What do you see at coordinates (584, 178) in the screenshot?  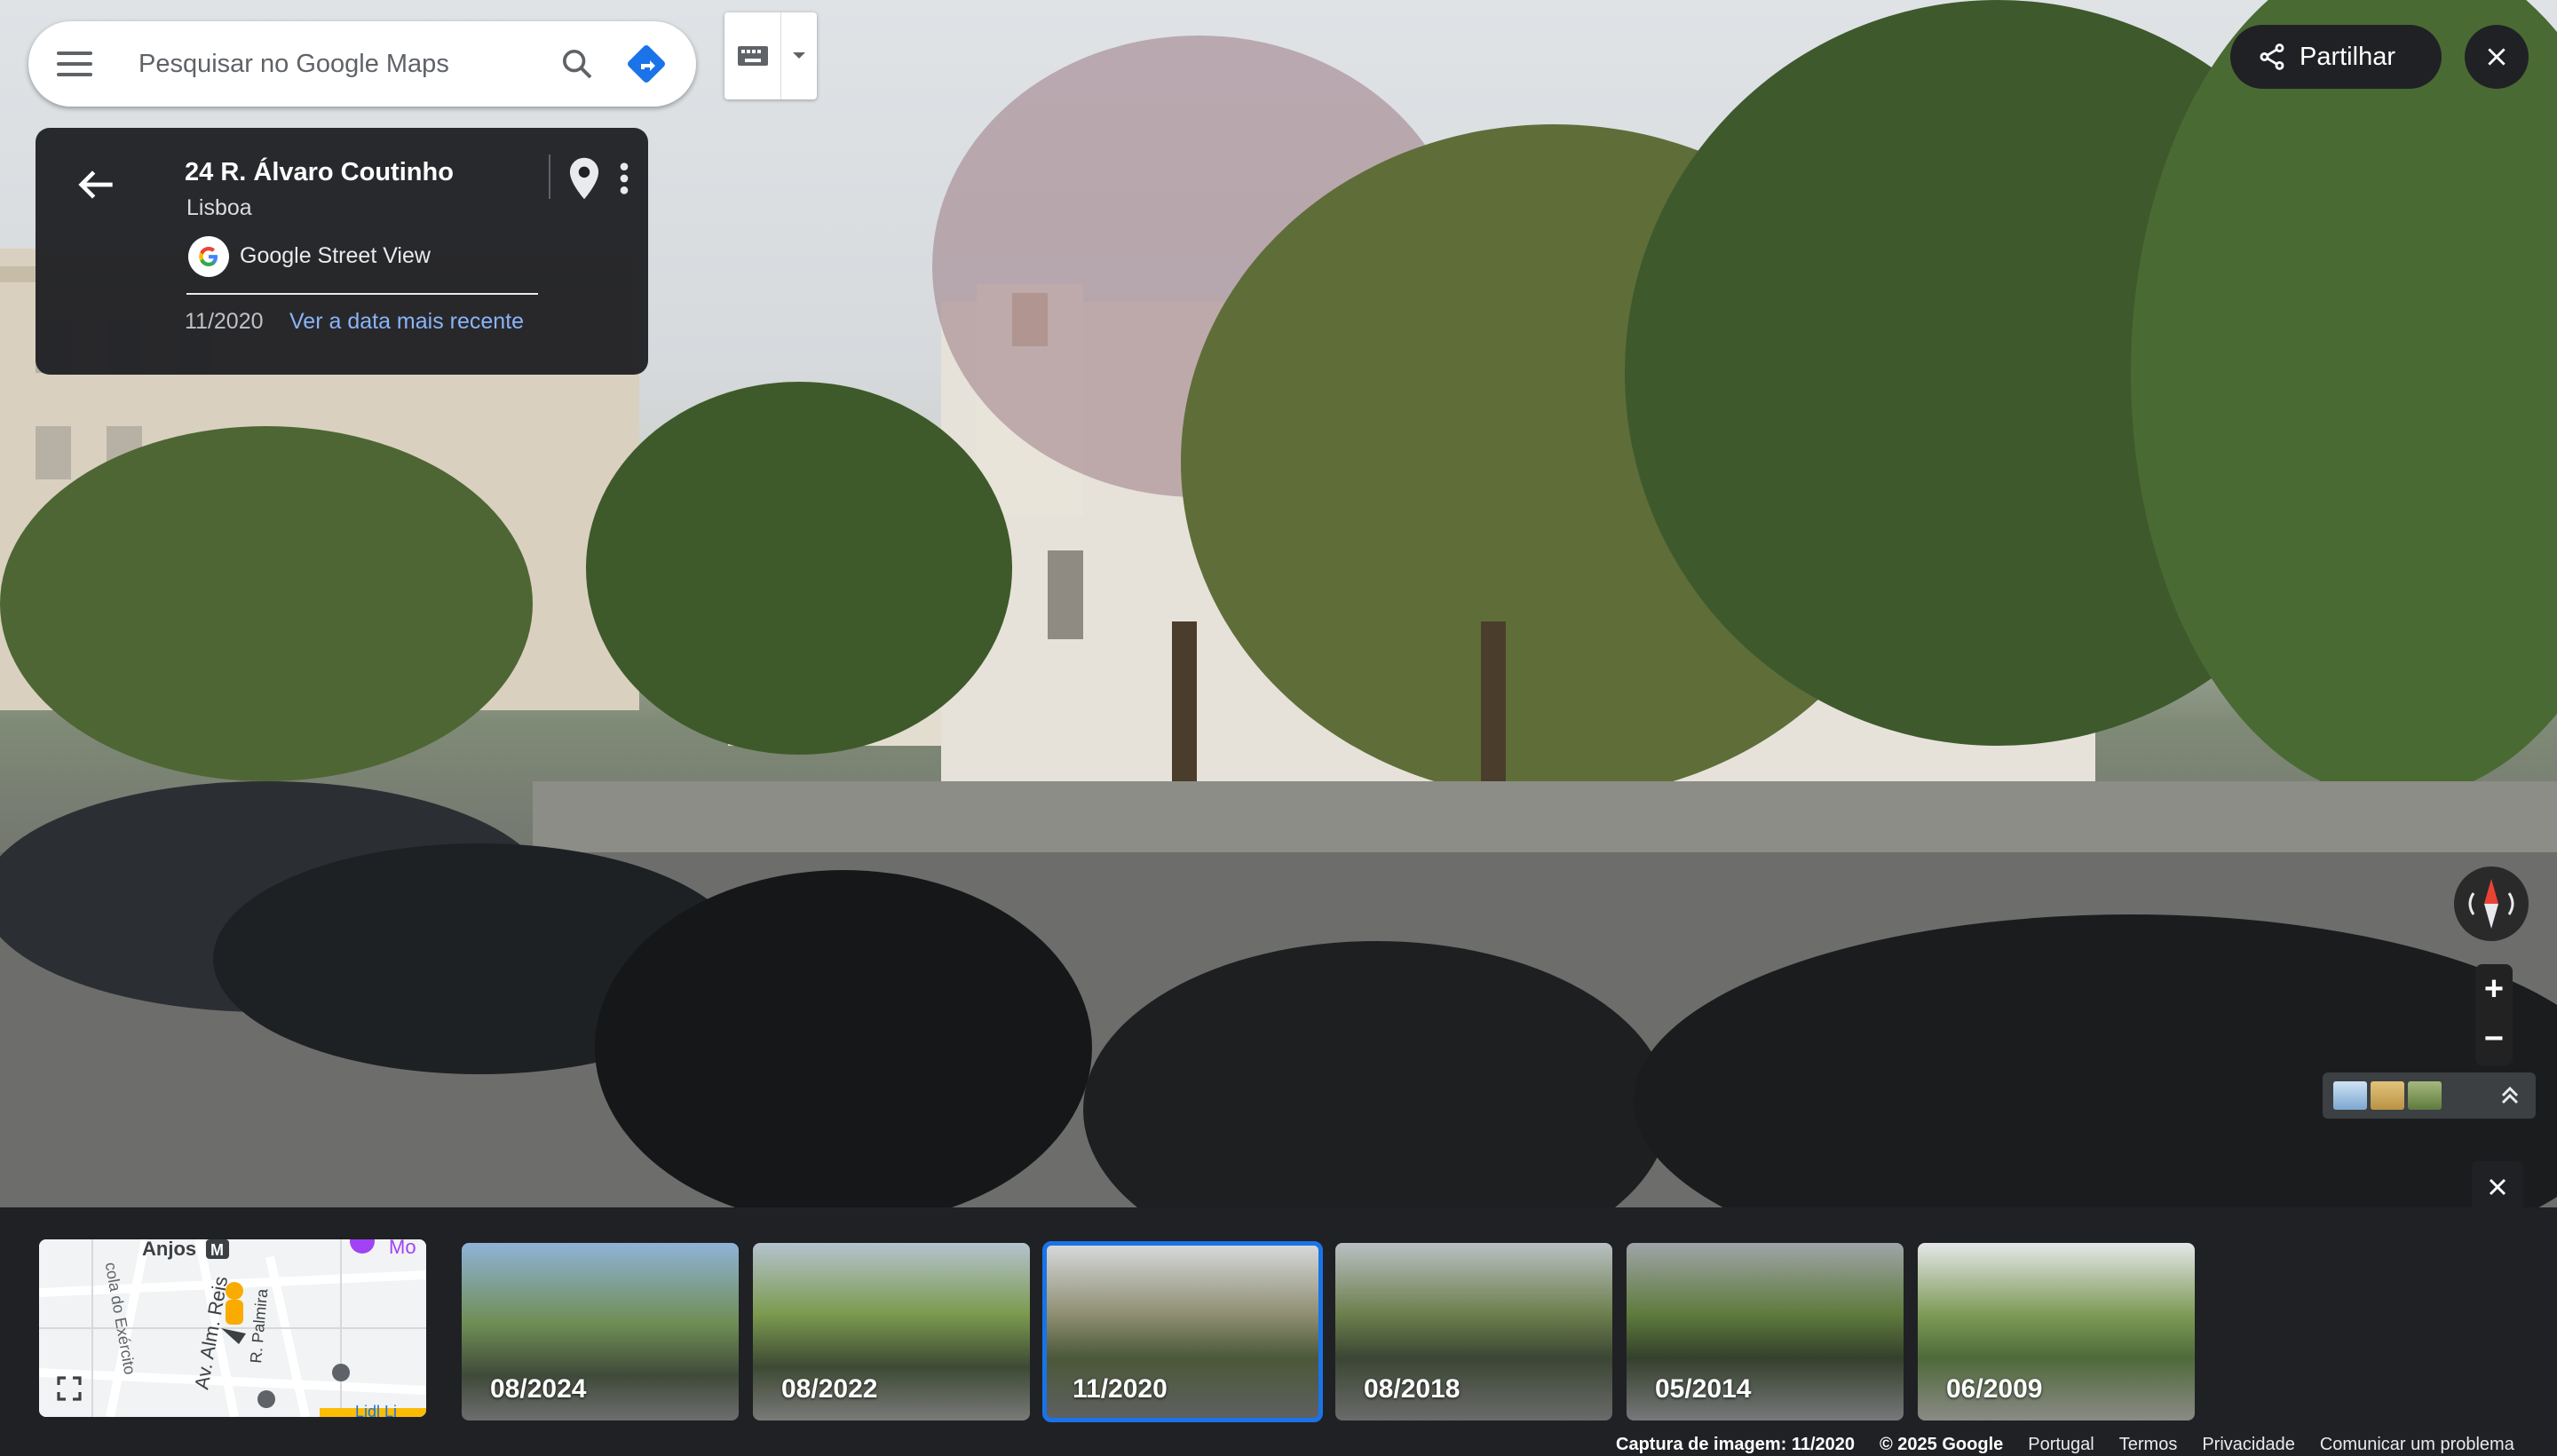 I see `pin-icon` at bounding box center [584, 178].